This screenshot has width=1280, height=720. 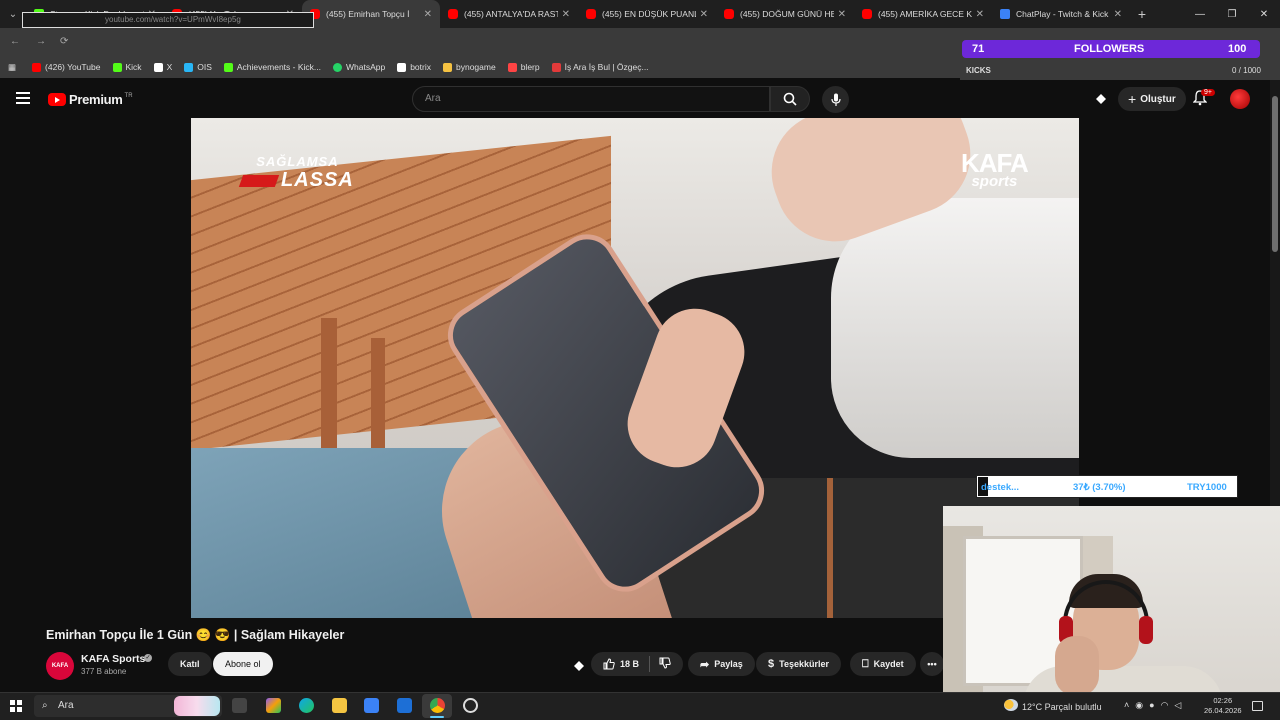 I want to click on search-input: Ara, so click(x=591, y=99).